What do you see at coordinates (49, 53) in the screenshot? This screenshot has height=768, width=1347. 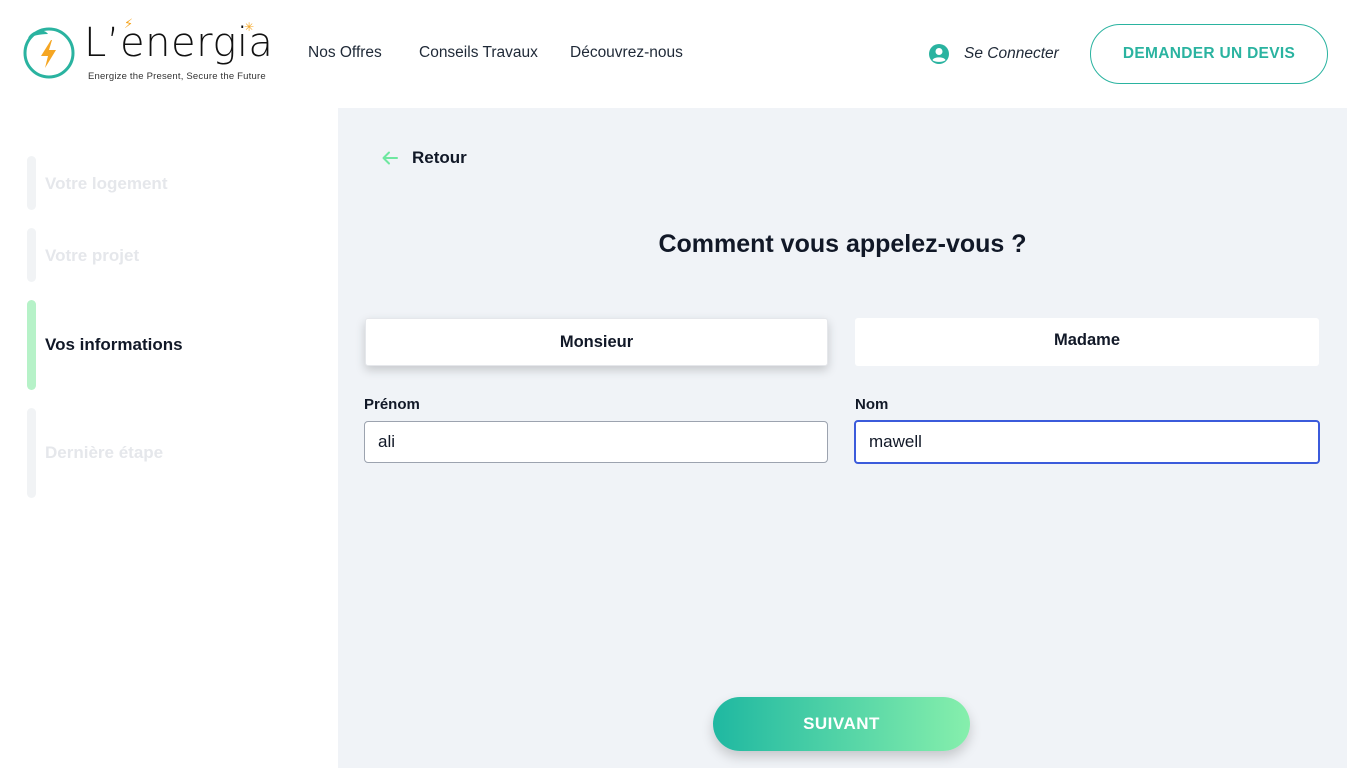 I see `logo-bolt-icon` at bounding box center [49, 53].